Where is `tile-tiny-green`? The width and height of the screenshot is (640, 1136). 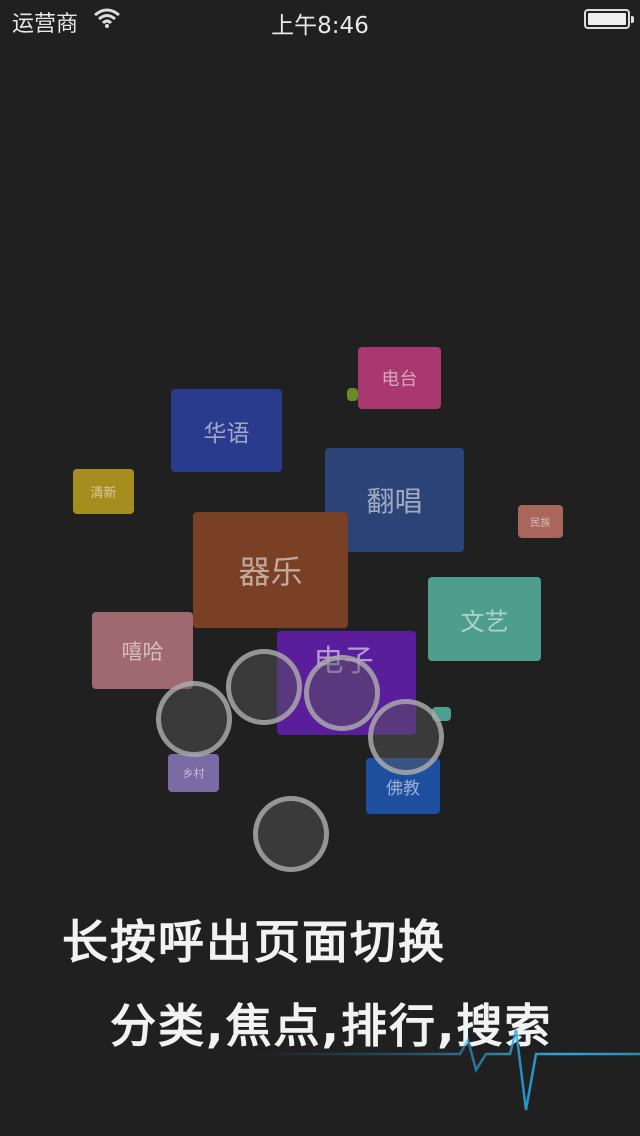 tile-tiny-green is located at coordinates (352, 394).